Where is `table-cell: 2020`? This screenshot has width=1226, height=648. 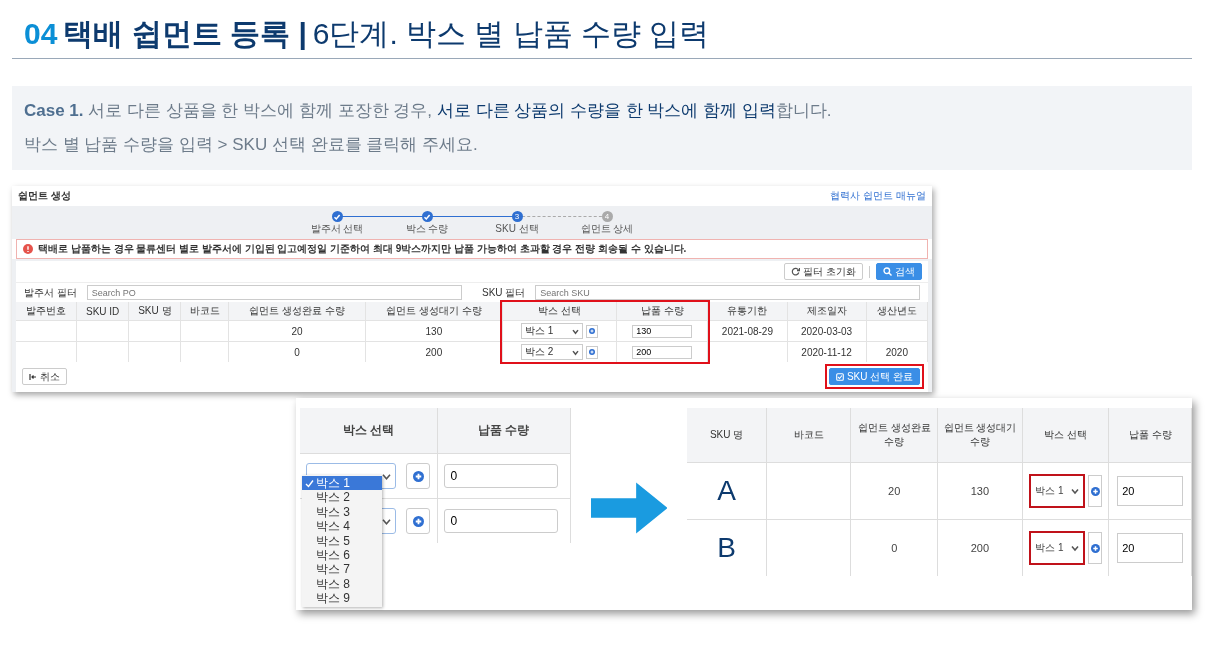
table-cell: 2020 is located at coordinates (896, 352).